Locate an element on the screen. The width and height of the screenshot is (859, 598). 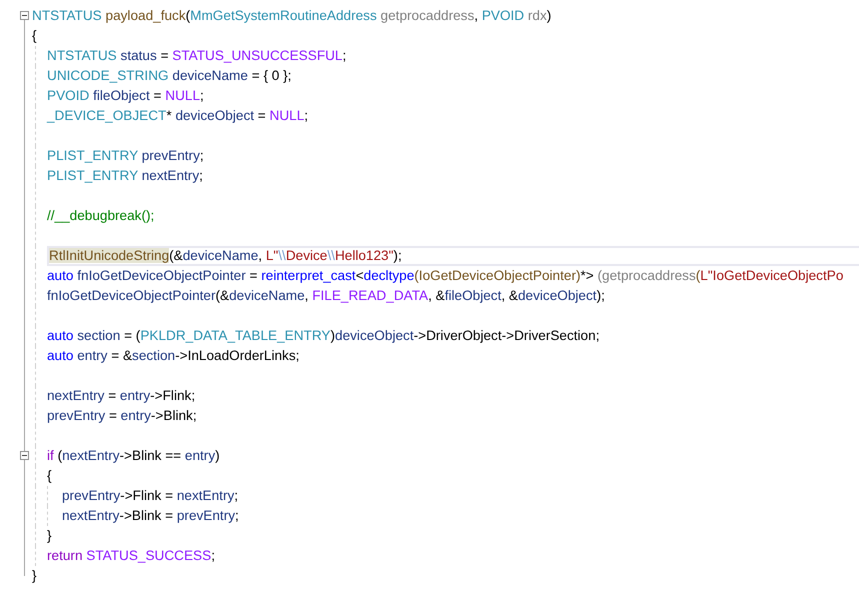
code-line: fnIoGetDeviceObjectPointer(&deviceName, FILE_READ_DATA, &fileObject, &deviceObject); is located at coordinates (326, 296).